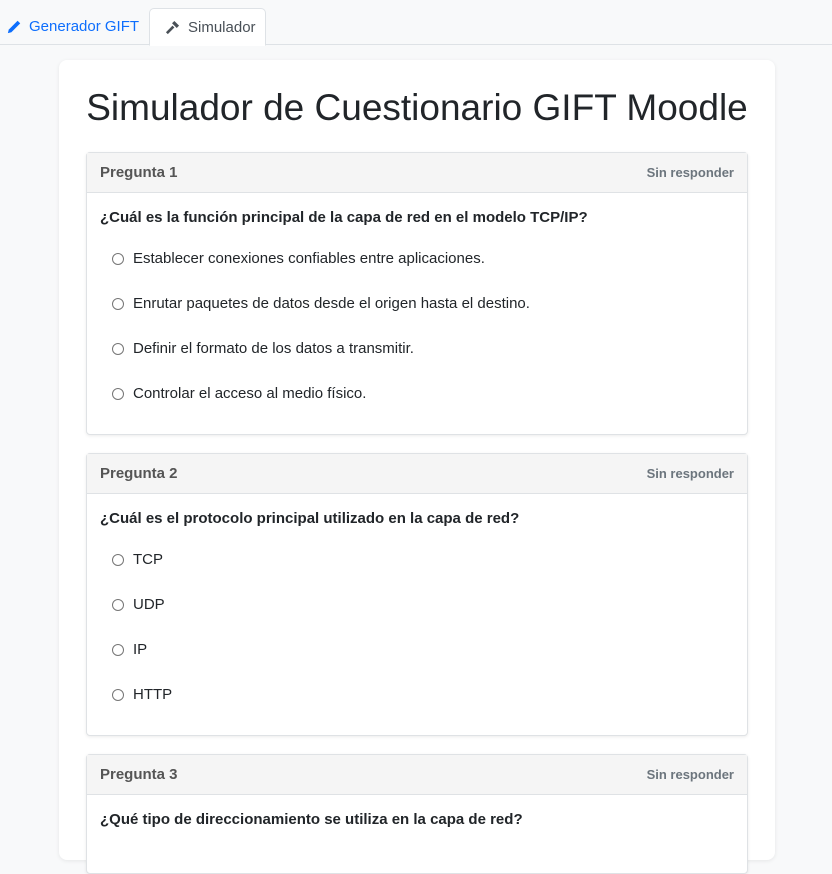  Describe the element at coordinates (153, 694) in the screenshot. I see `option-label: HTTP` at that location.